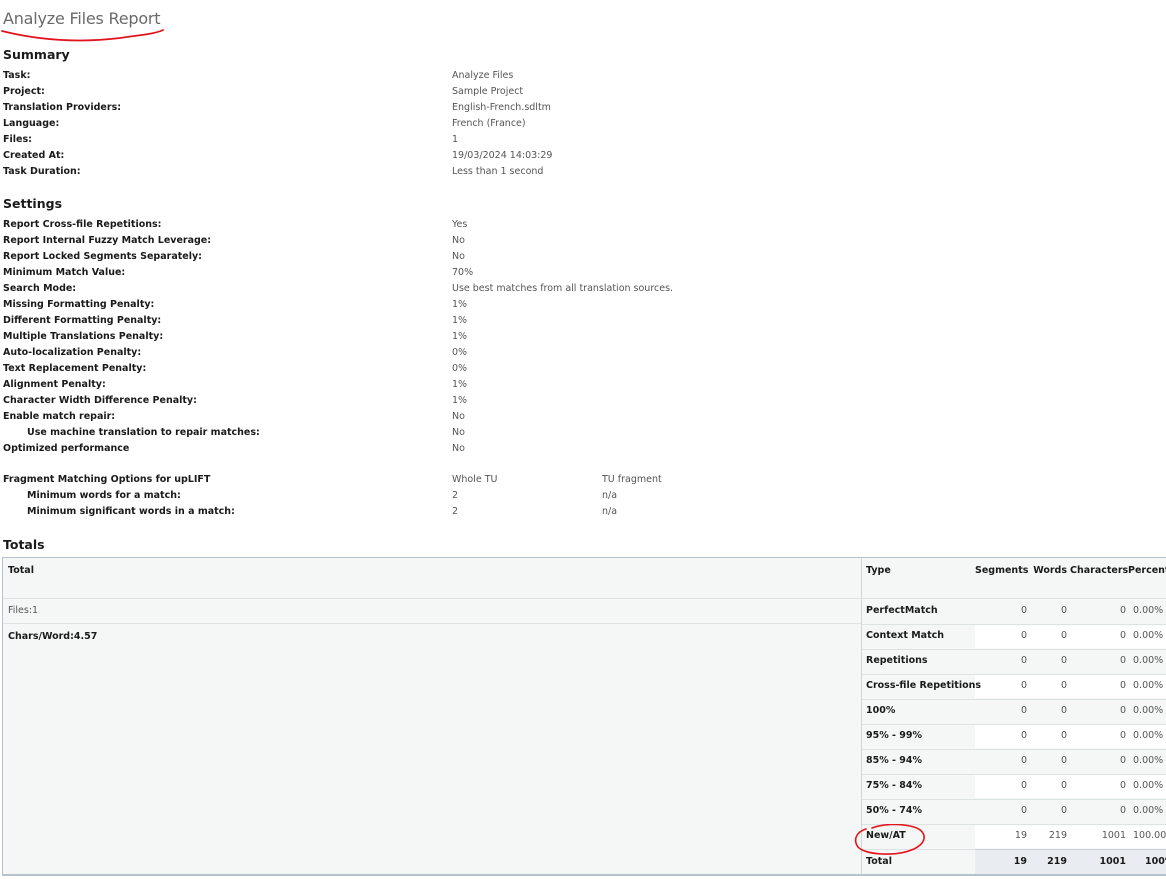 This screenshot has width=1166, height=879. I want to click on setting-label: Missing Formatting Penalty:, so click(79, 304).